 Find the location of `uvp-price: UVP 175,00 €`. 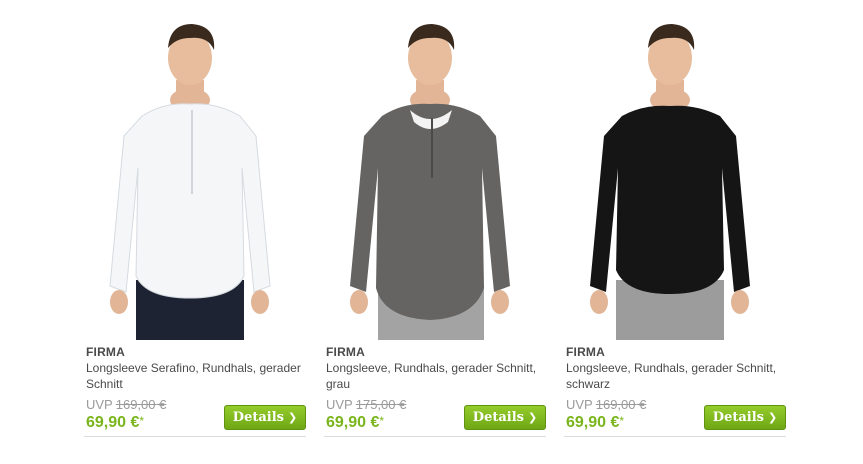

uvp-price: UVP 175,00 € is located at coordinates (366, 404).